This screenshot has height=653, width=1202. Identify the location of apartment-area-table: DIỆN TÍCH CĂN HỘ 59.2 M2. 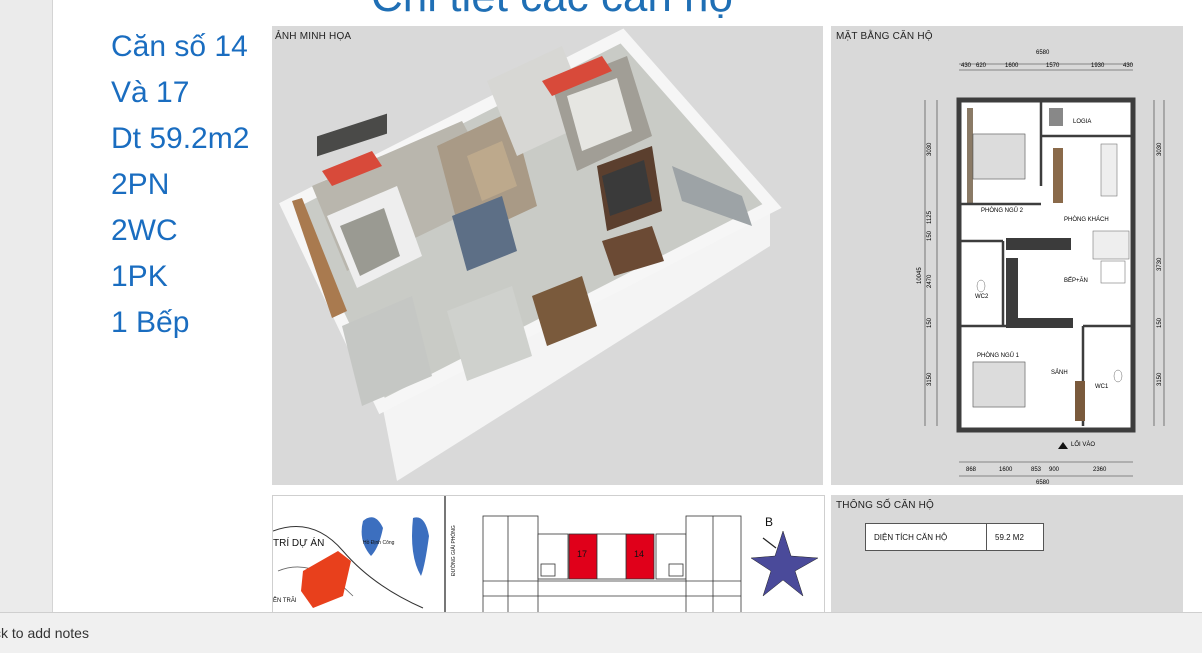
(954, 537).